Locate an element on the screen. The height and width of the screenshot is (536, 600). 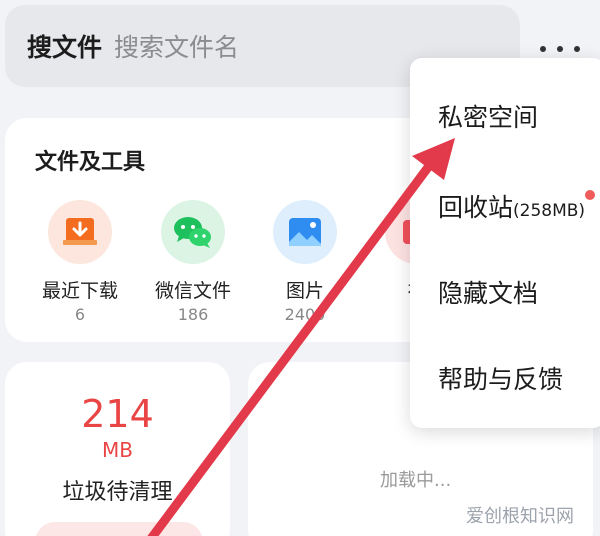
menu-item-recycle-bin: 回收站(258MB) is located at coordinates (511, 206).